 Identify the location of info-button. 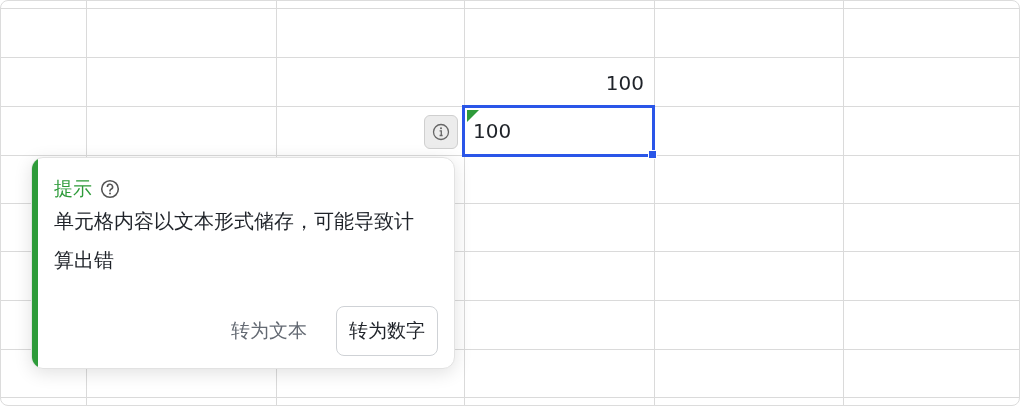
(441, 132).